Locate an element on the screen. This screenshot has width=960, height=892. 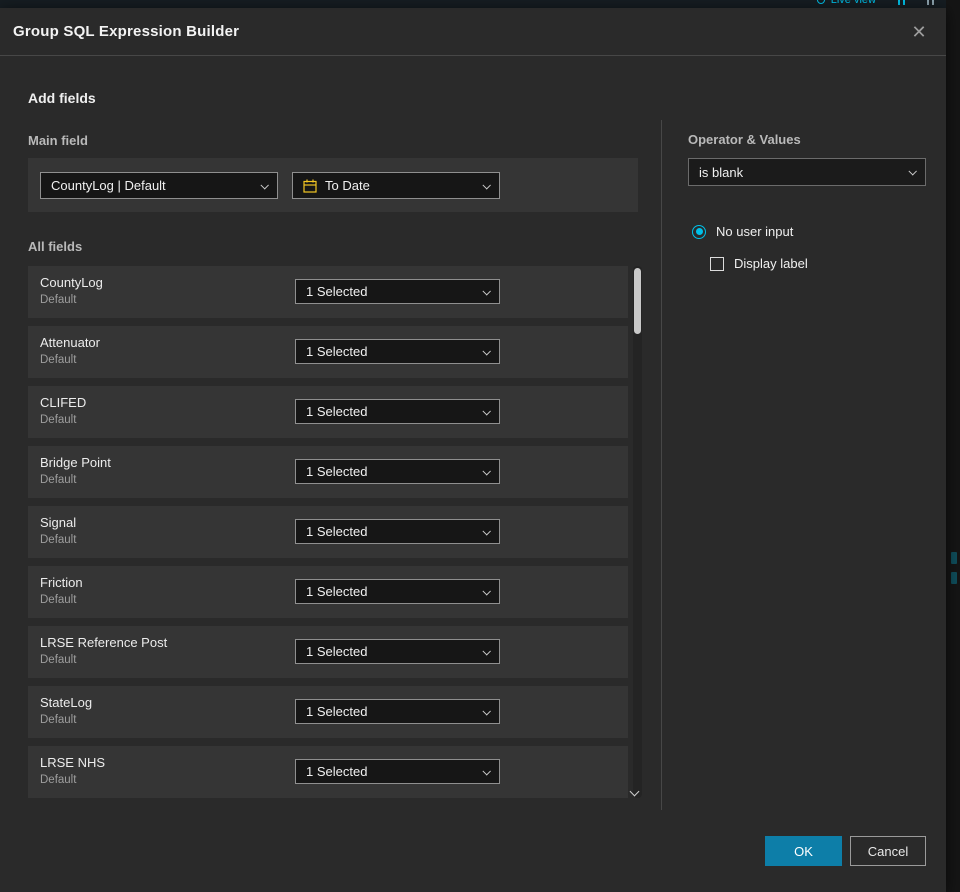
main-field-dropdown: CountyLog | Default is located at coordinates (159, 185).